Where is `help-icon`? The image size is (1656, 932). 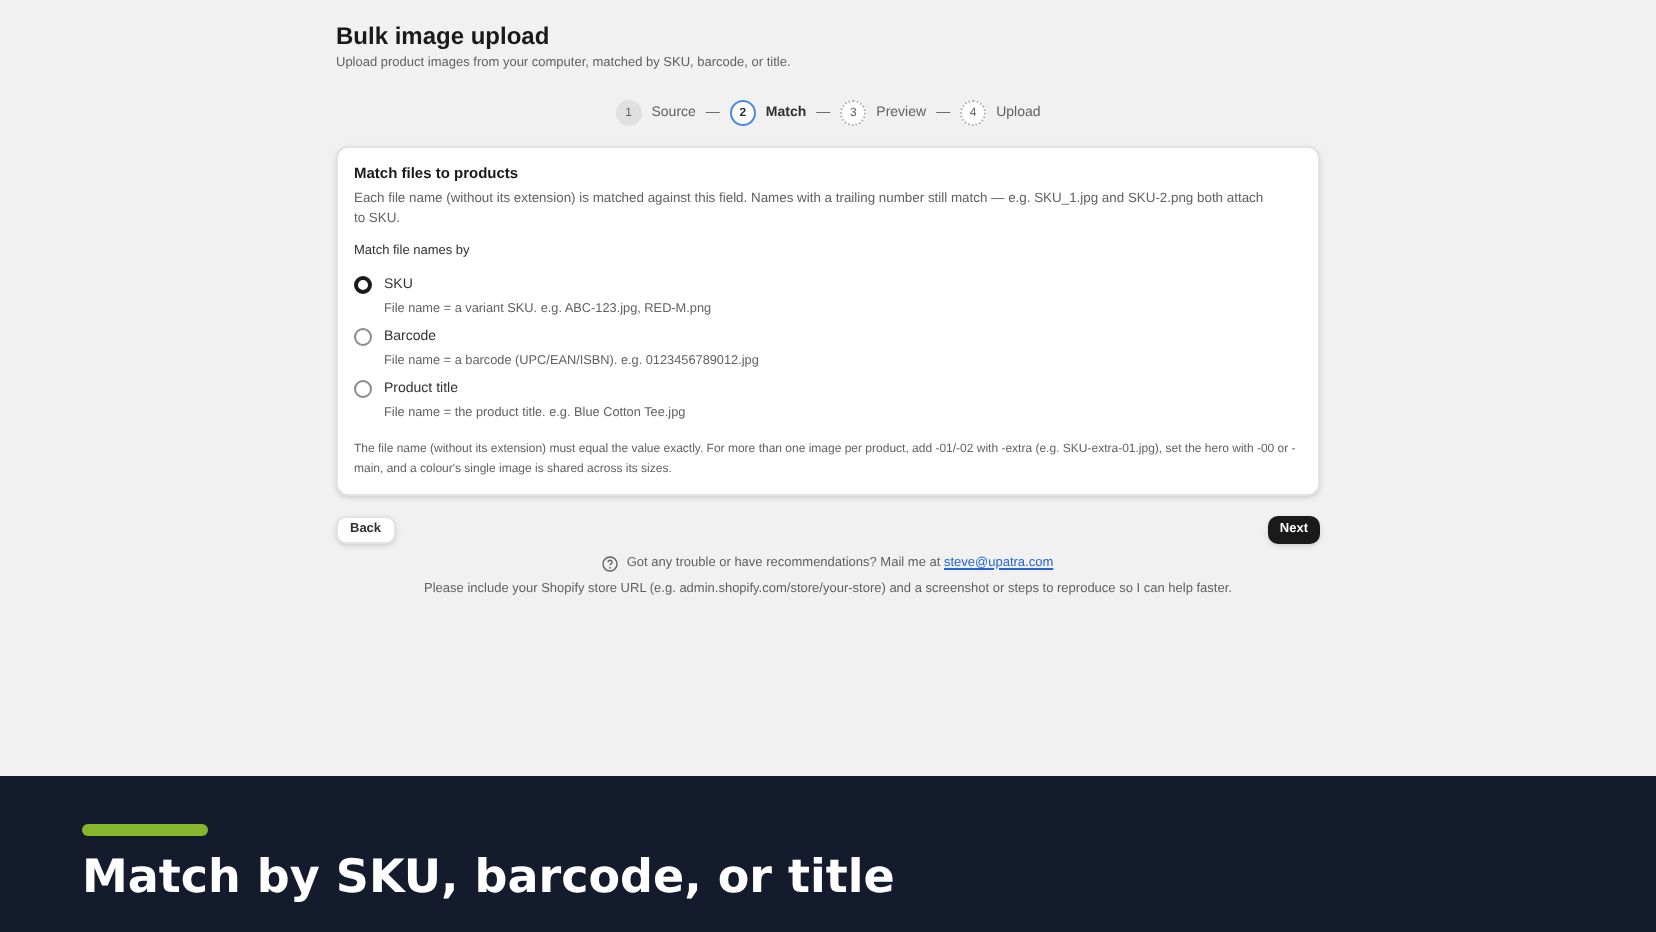
help-icon is located at coordinates (610, 563).